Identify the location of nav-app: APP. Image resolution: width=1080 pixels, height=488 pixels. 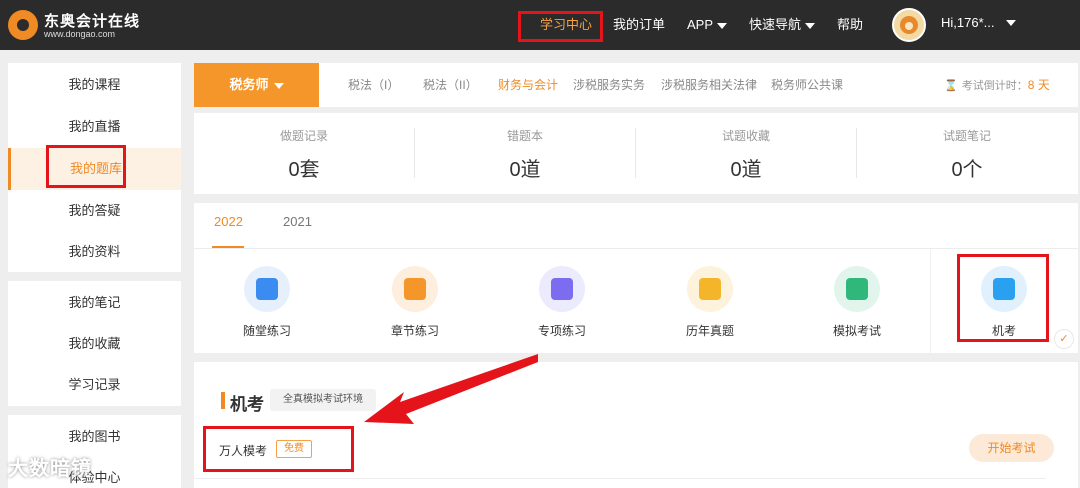
(707, 25).